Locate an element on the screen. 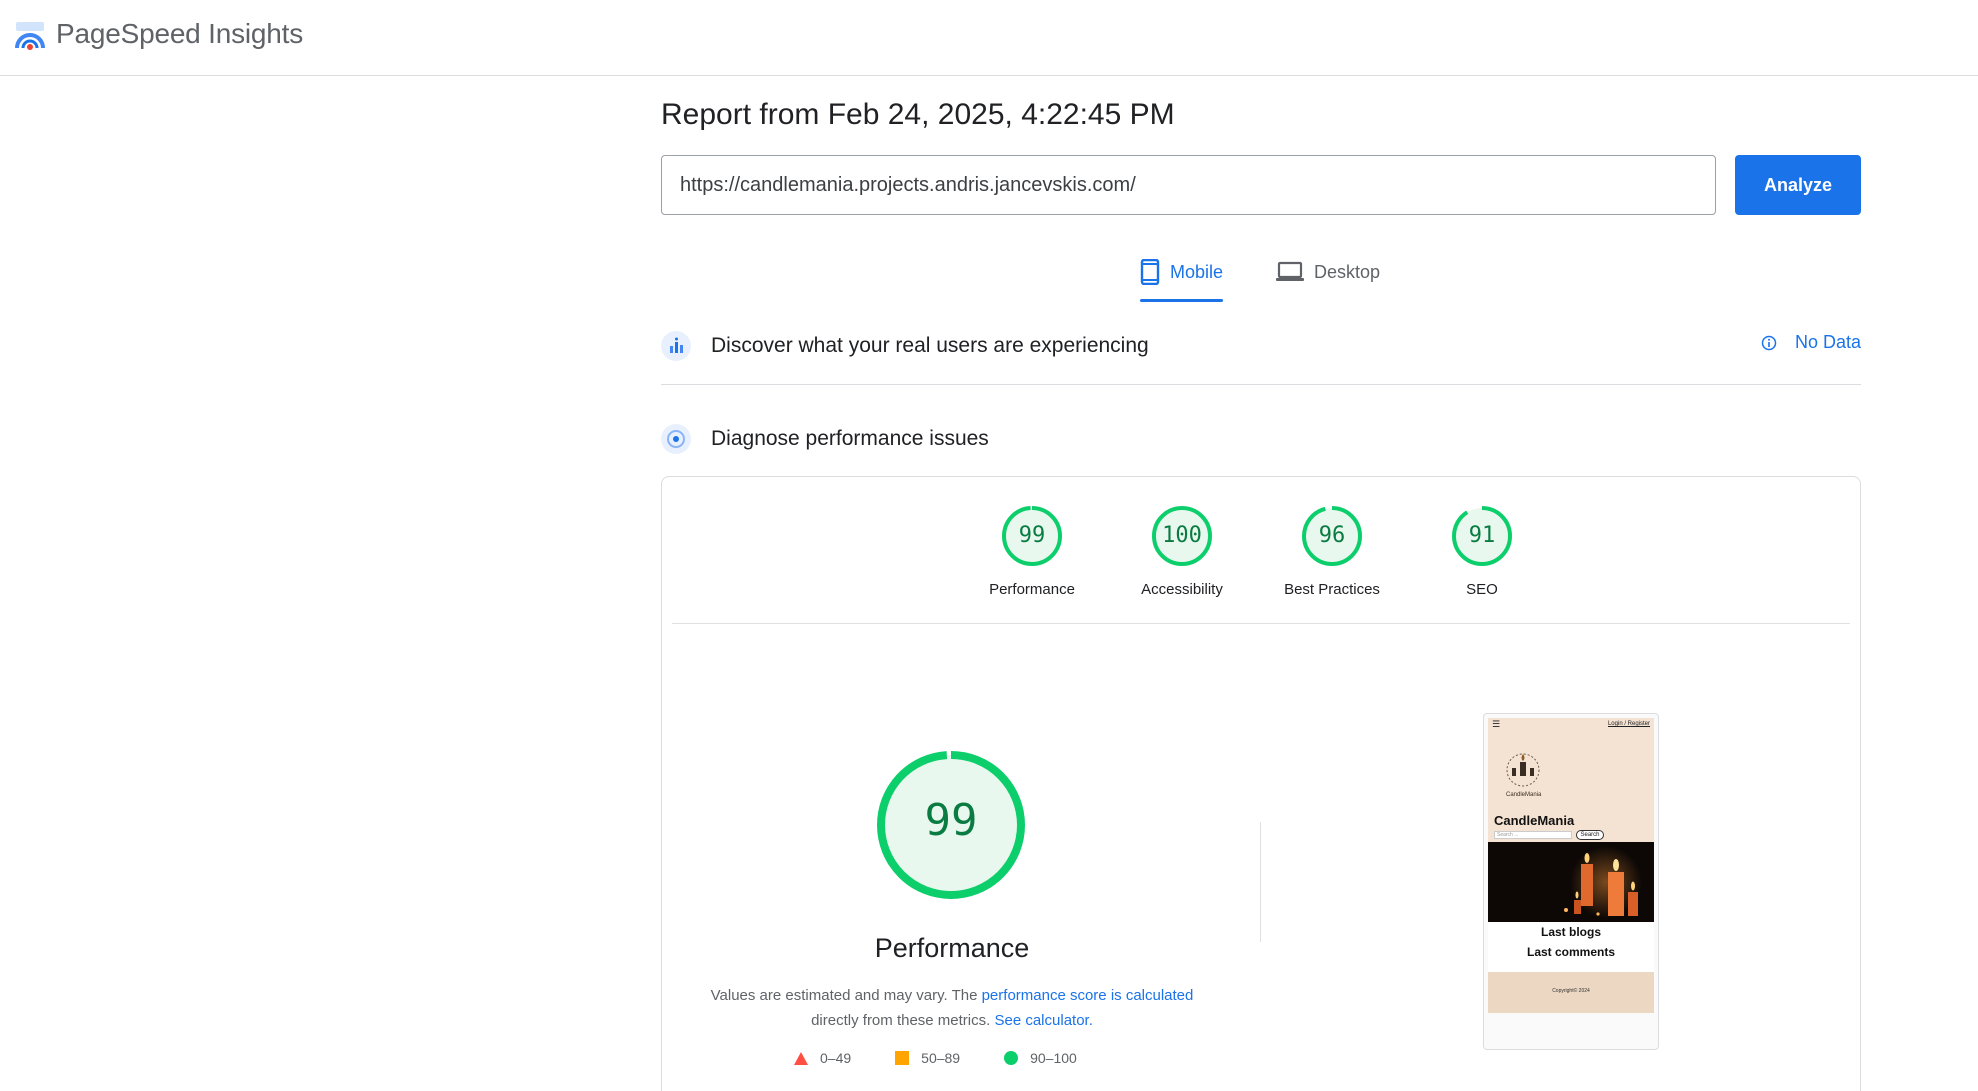 The height and width of the screenshot is (1091, 1978). gauge-label: Best Practices is located at coordinates (1332, 589).